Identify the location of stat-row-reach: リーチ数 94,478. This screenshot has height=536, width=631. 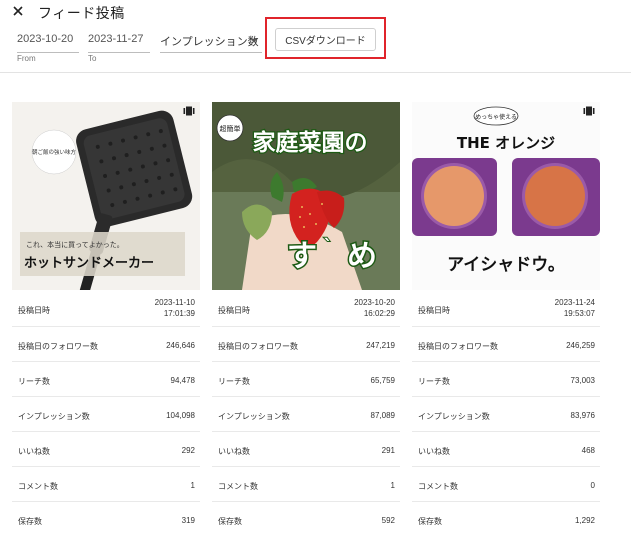
(106, 379).